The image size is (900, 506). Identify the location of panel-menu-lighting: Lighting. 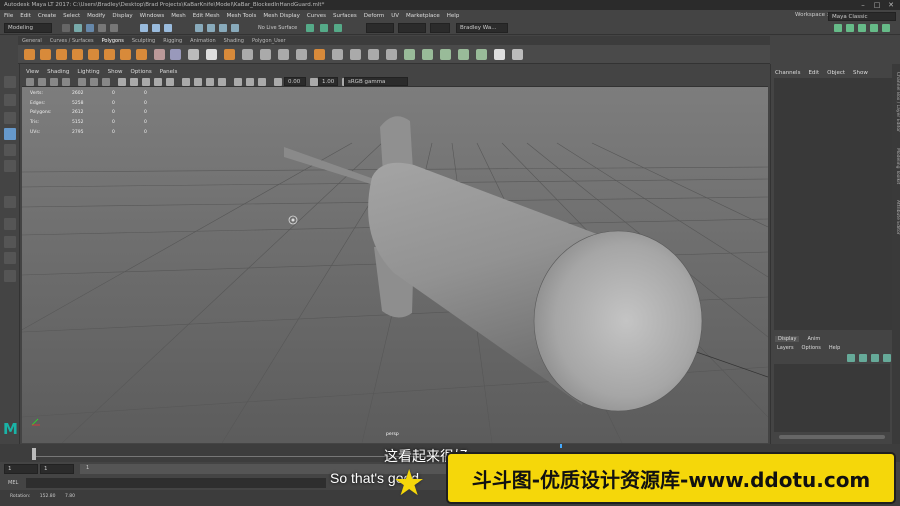
(88, 72).